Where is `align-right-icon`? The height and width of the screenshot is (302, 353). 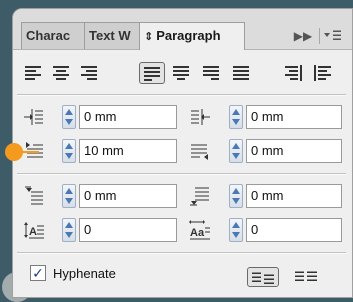
align-right-icon is located at coordinates (89, 73).